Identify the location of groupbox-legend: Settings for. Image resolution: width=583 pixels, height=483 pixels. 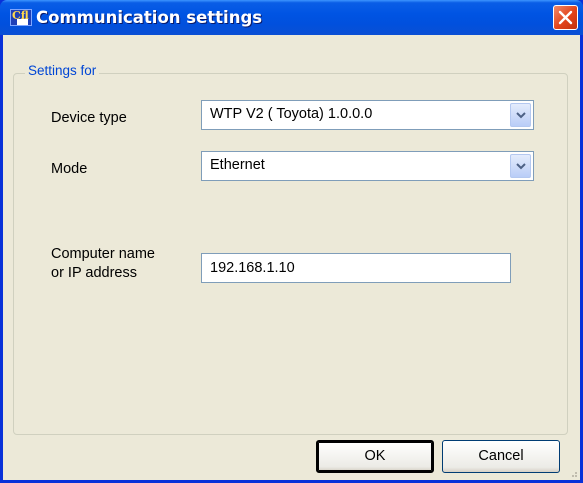
(62, 70).